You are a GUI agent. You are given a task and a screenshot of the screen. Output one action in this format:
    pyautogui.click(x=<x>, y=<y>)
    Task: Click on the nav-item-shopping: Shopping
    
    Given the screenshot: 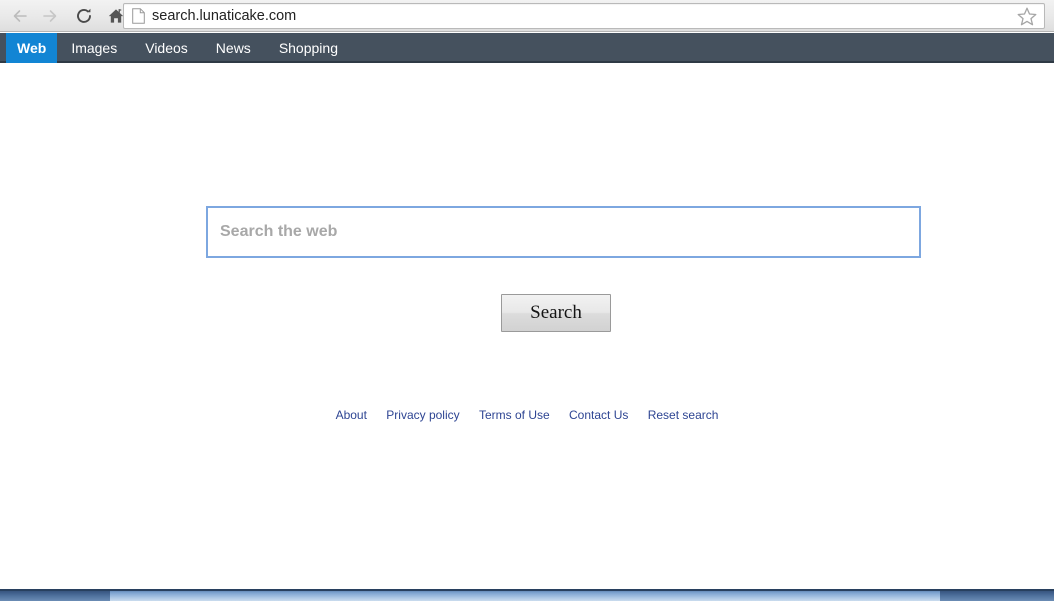 What is the action you would take?
    pyautogui.click(x=308, y=48)
    